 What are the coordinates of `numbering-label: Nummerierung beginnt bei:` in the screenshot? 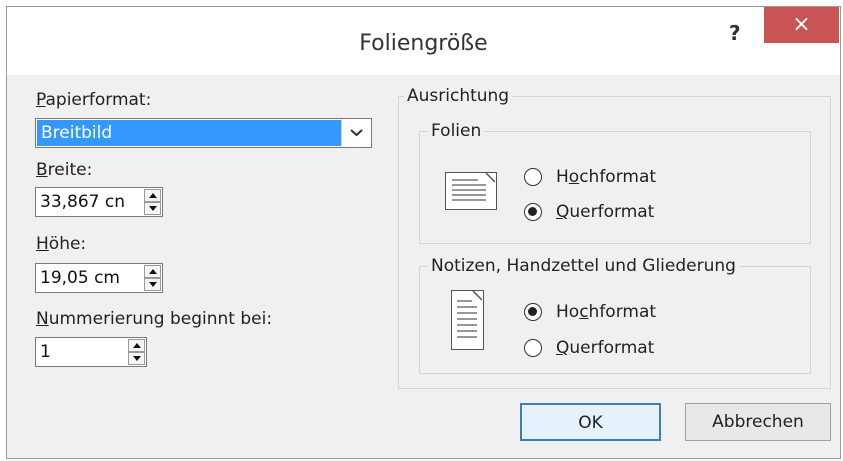 It's located at (154, 319).